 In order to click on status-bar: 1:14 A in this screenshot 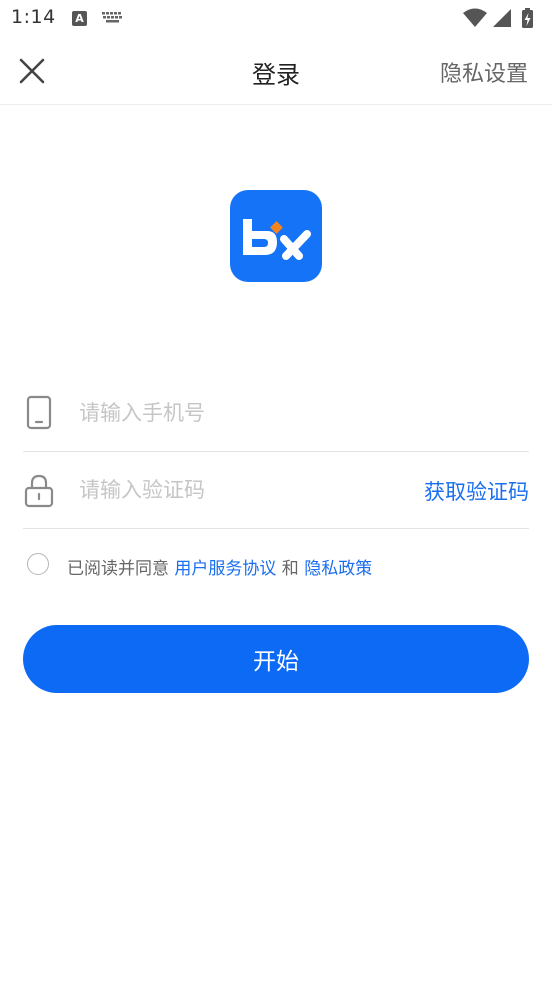, I will do `click(276, 19)`.